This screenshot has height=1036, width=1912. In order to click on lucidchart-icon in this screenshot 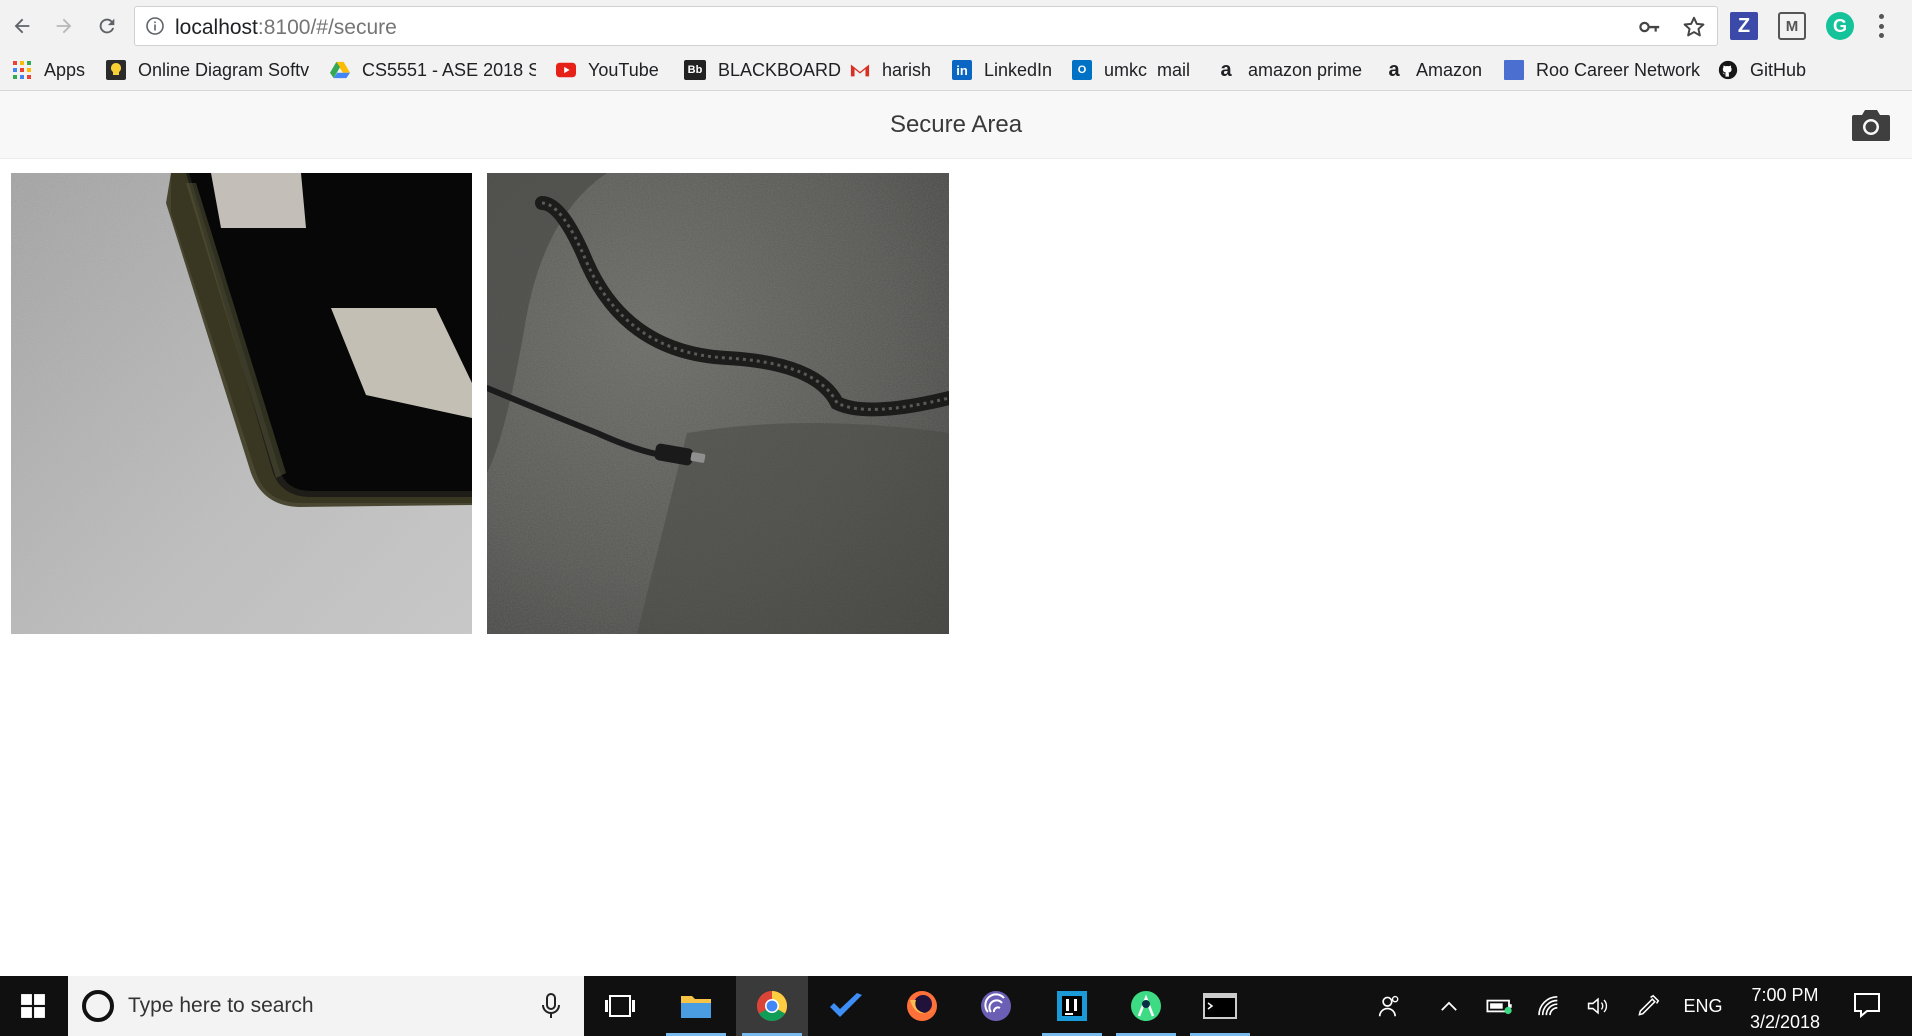, I will do `click(116, 70)`.